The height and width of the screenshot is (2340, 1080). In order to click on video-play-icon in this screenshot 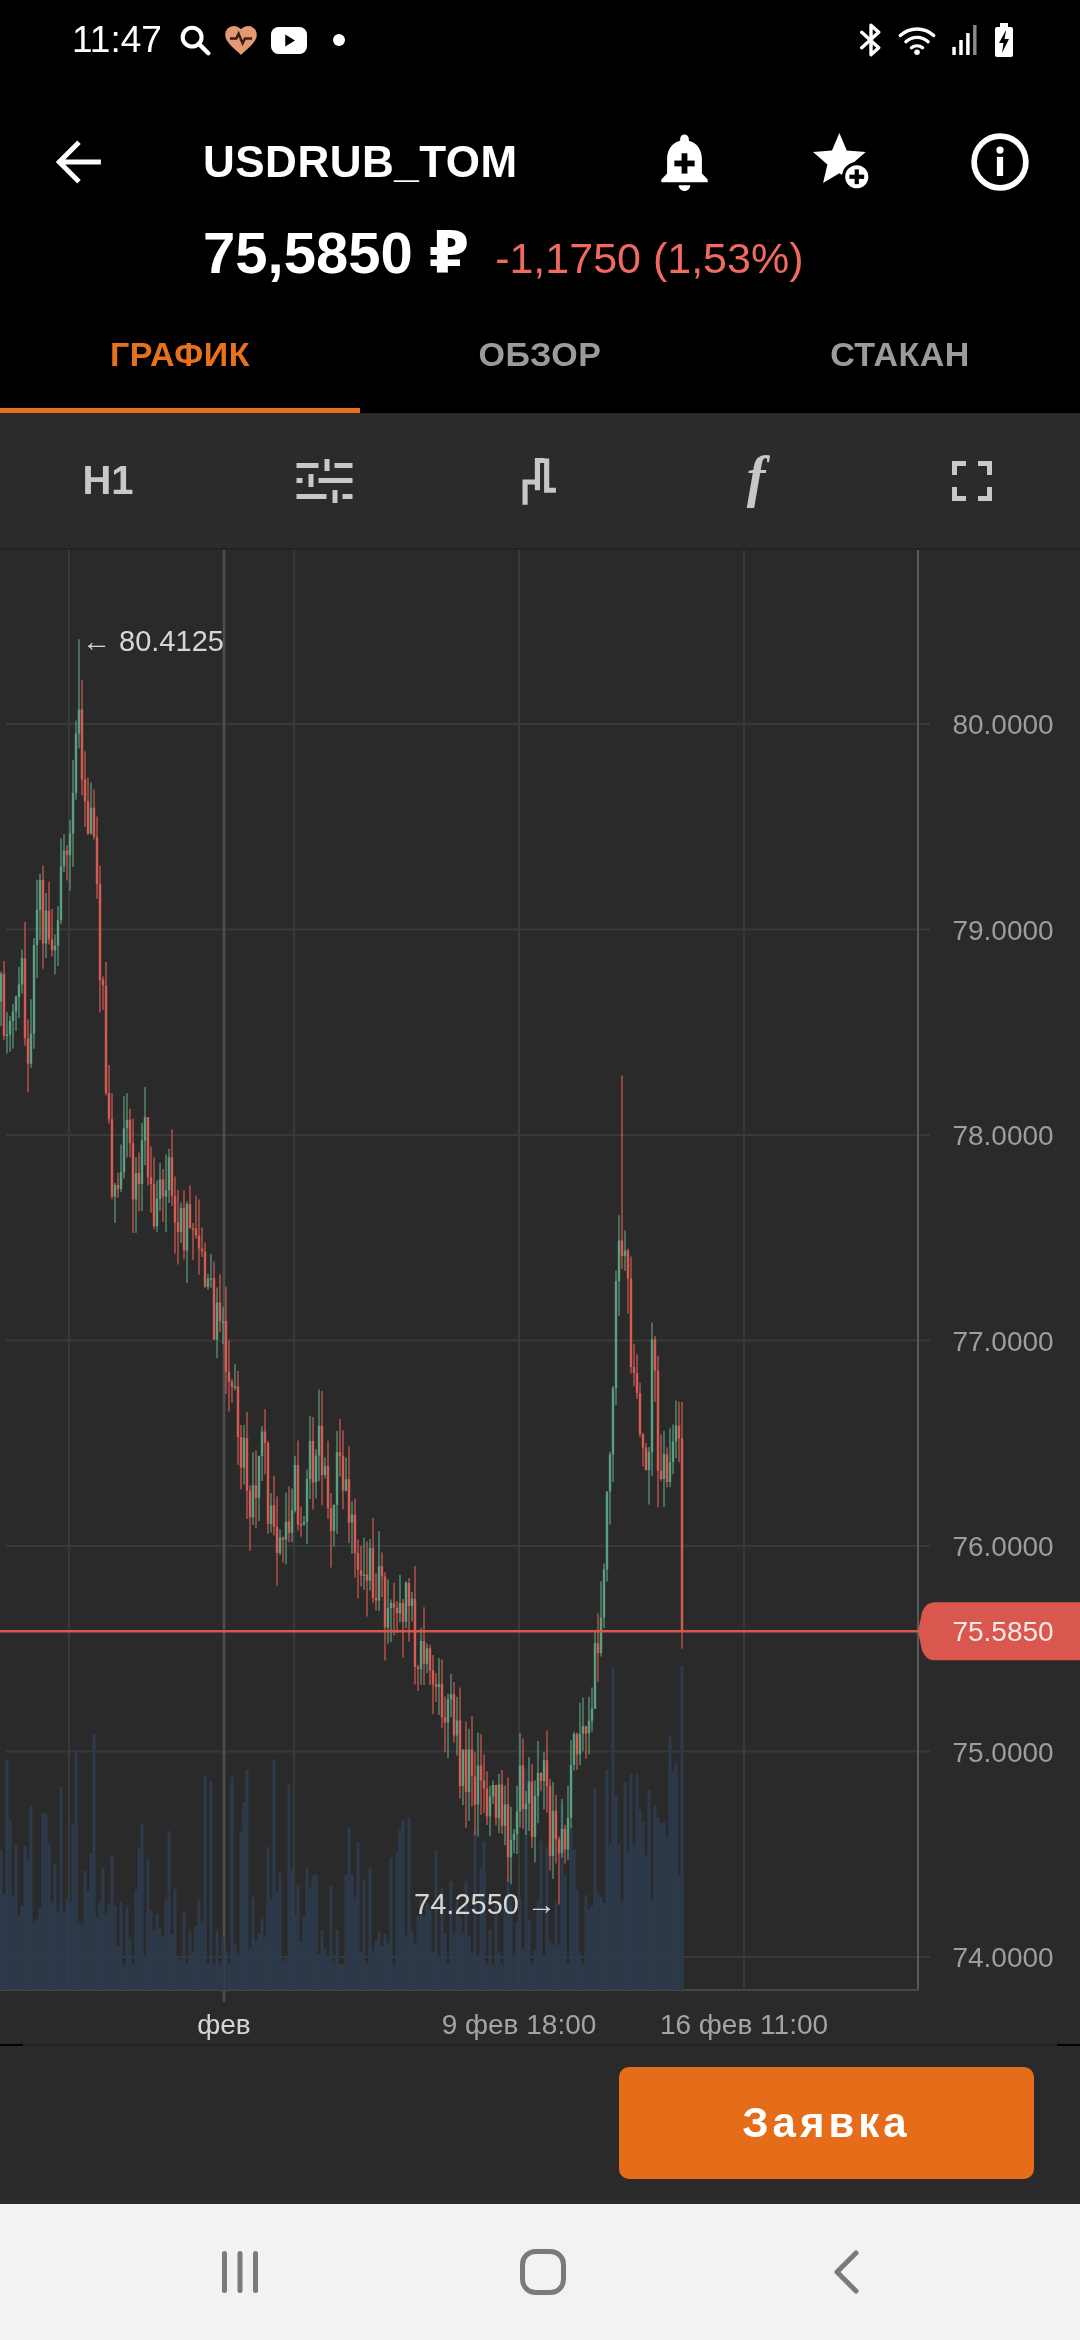, I will do `click(288, 40)`.